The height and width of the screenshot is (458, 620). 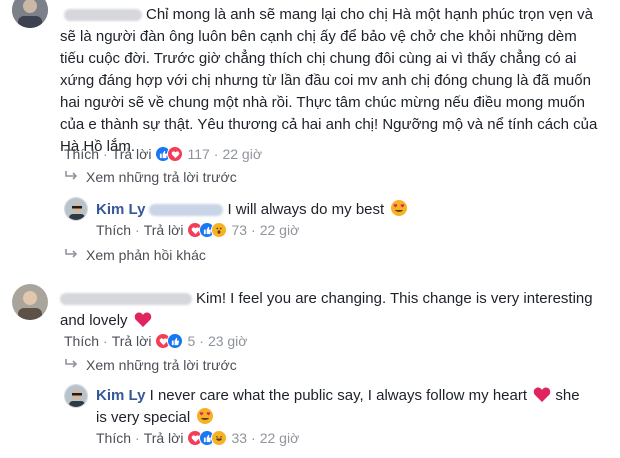 What do you see at coordinates (175, 341) in the screenshot?
I see `like-reaction-icon` at bounding box center [175, 341].